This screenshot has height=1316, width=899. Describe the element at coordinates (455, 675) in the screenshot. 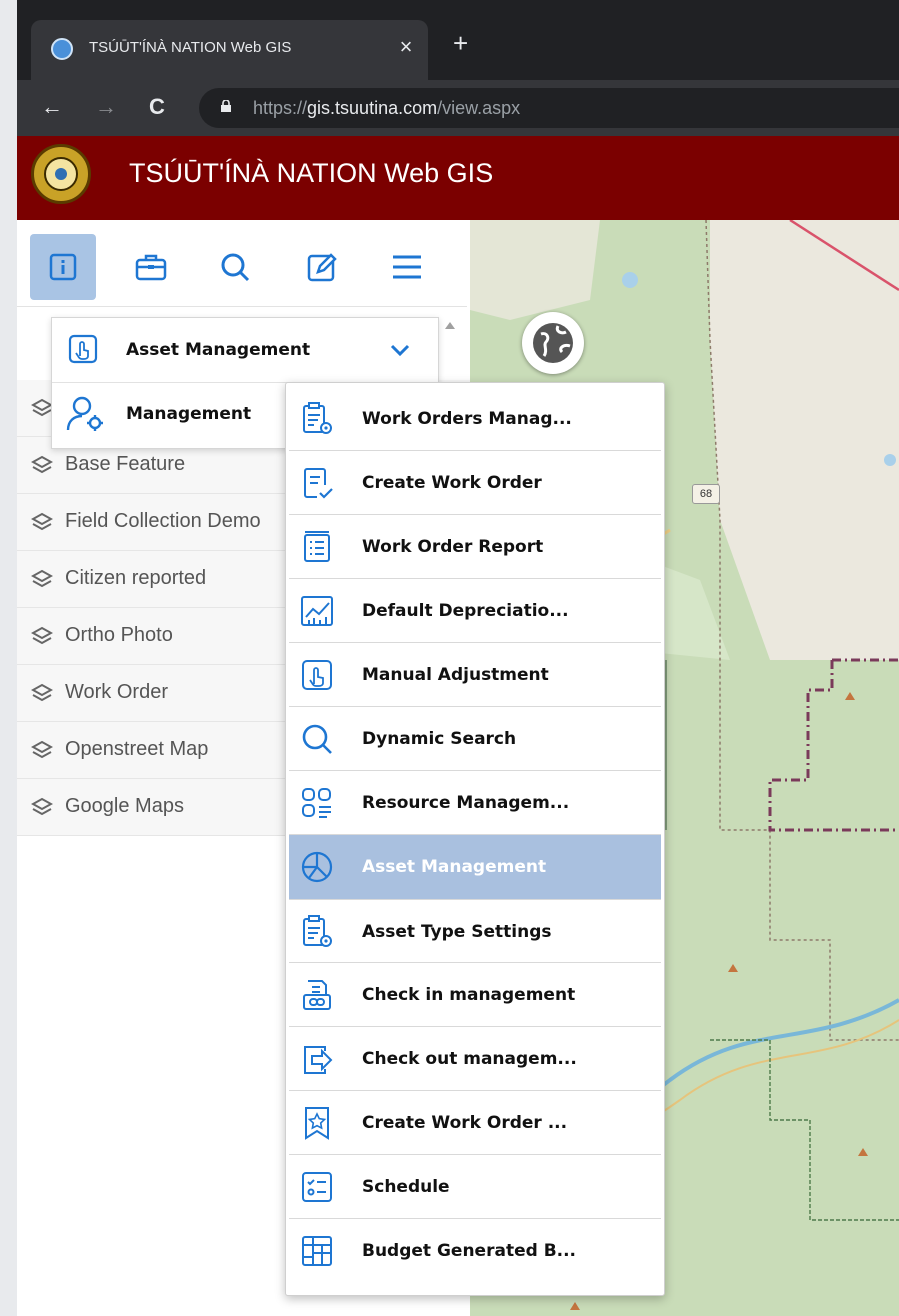

I see `menu-item-label: Manual Adjustment` at that location.